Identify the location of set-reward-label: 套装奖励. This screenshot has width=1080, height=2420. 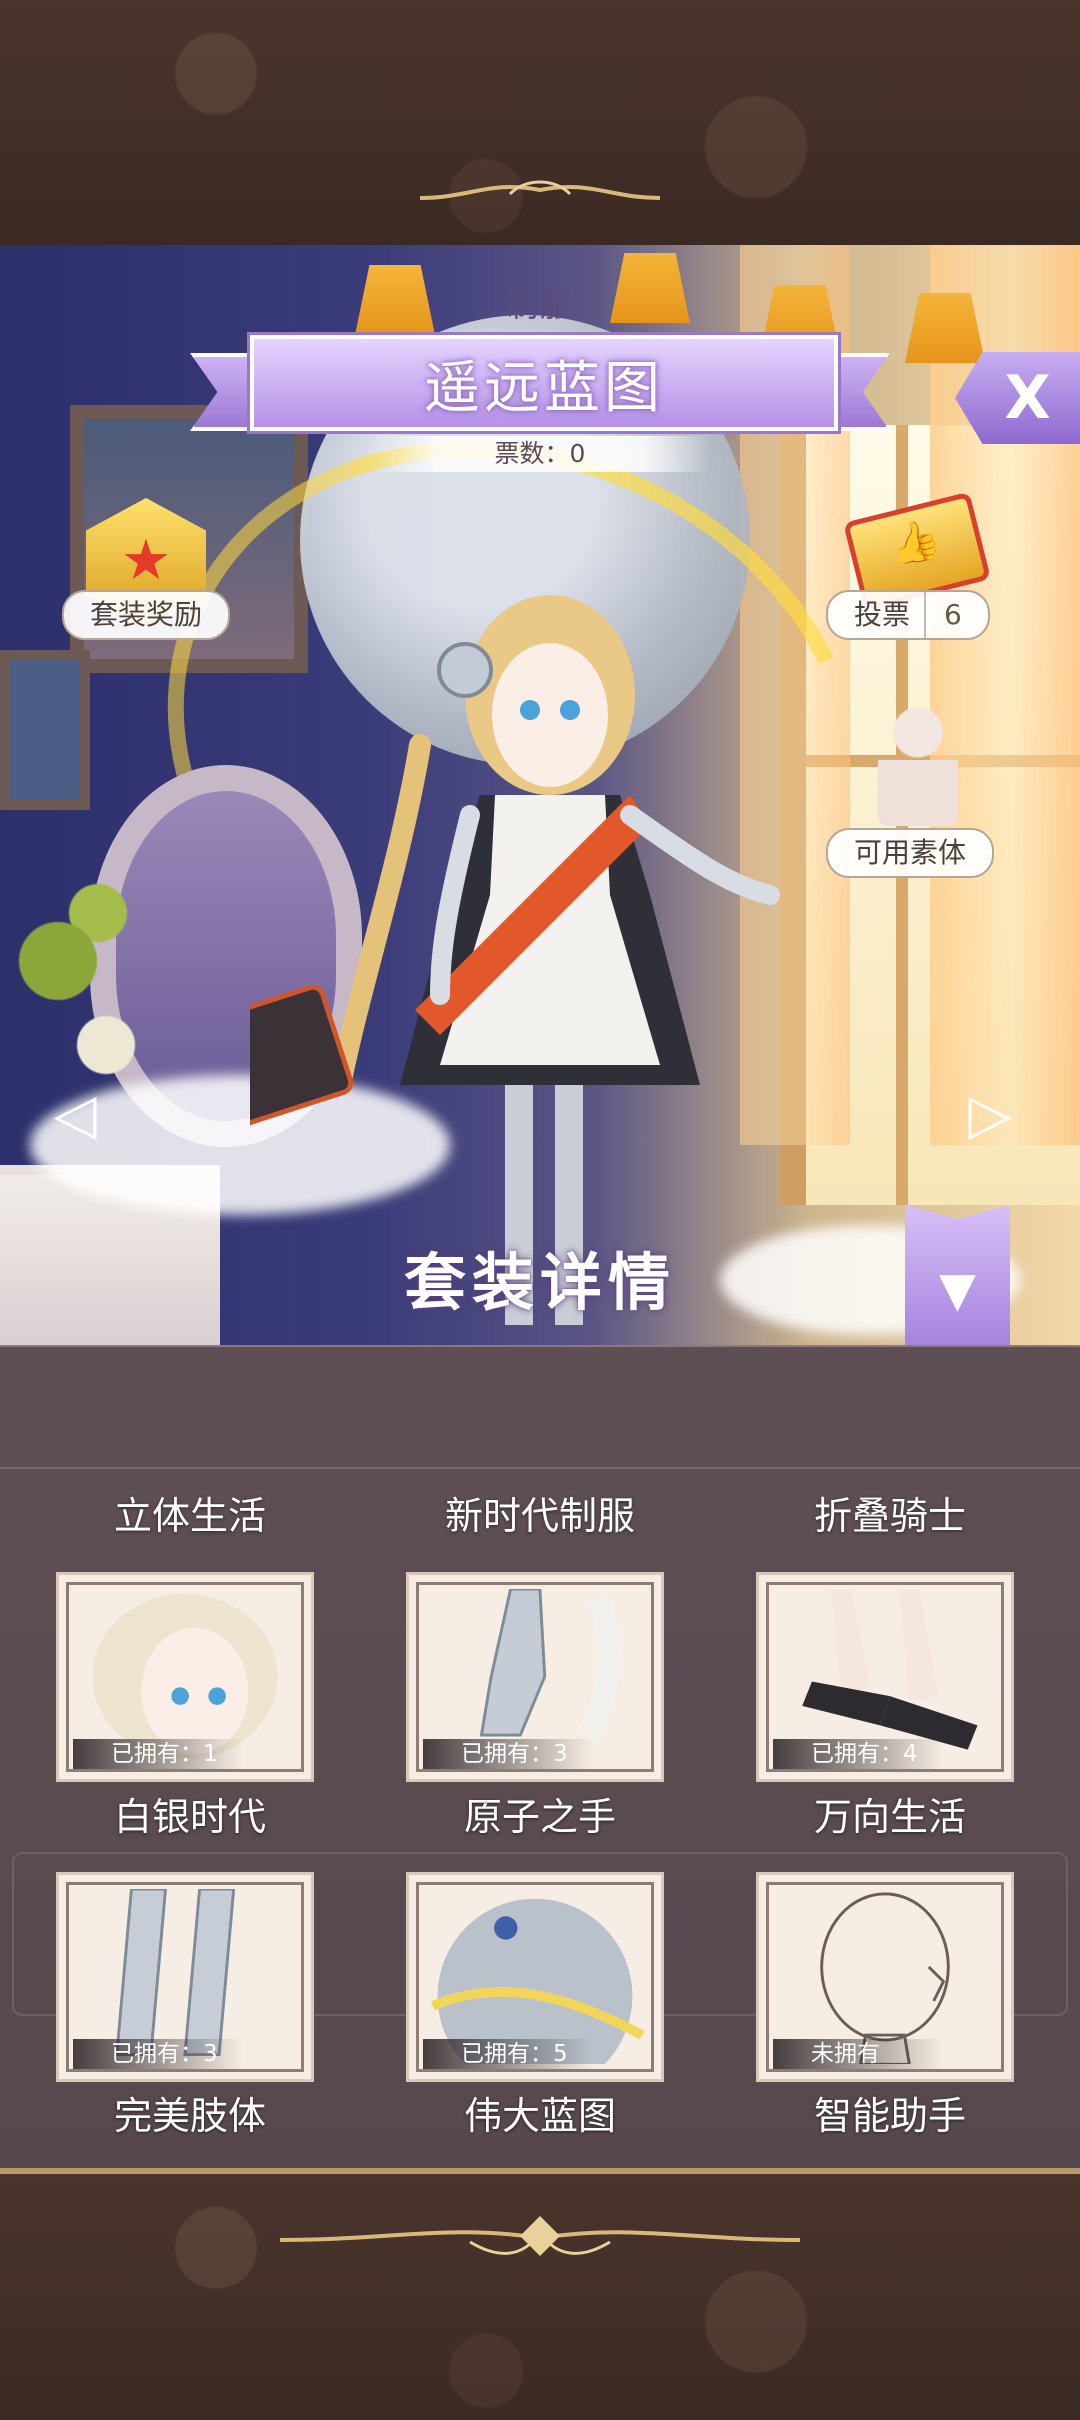
(146, 614).